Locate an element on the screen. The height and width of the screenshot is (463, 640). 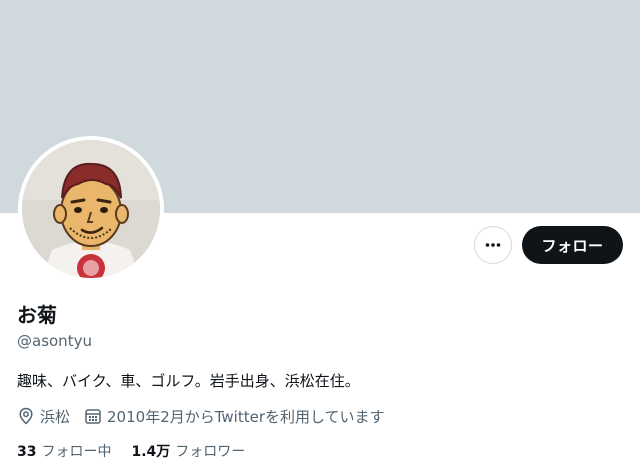
more-options-button is located at coordinates (493, 245).